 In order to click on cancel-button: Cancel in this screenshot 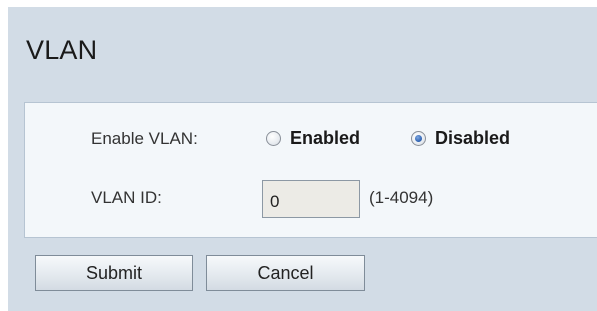, I will do `click(285, 273)`.